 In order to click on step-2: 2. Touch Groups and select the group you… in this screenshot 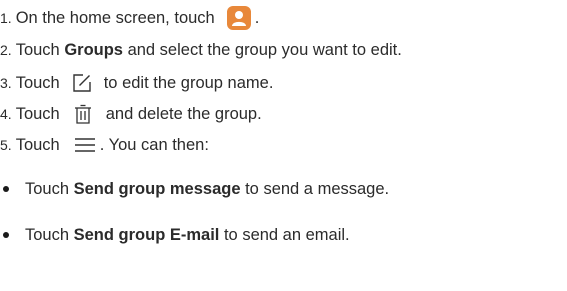, I will do `click(201, 50)`.